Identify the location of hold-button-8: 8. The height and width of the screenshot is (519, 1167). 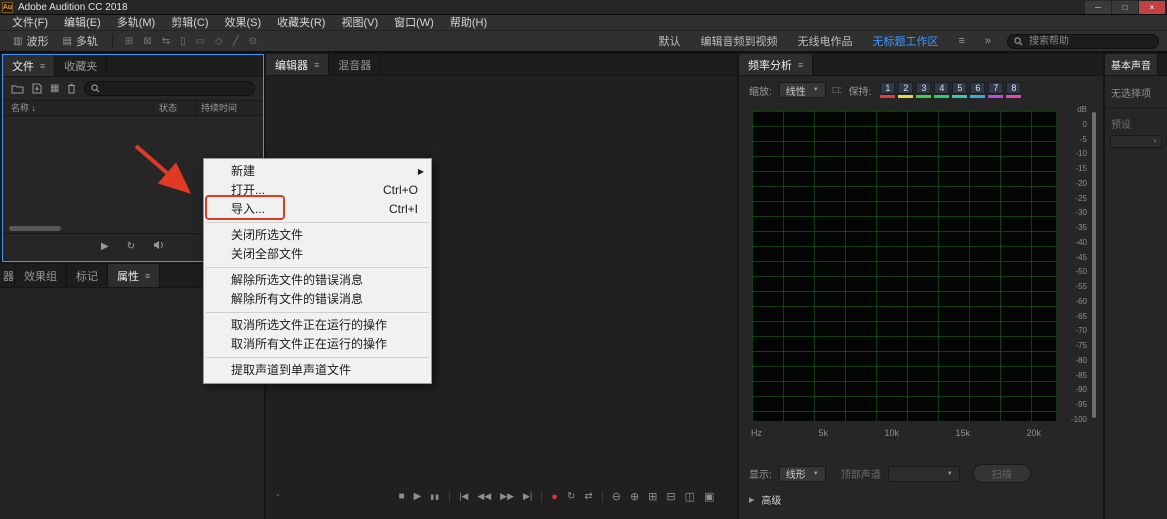
(1014, 90).